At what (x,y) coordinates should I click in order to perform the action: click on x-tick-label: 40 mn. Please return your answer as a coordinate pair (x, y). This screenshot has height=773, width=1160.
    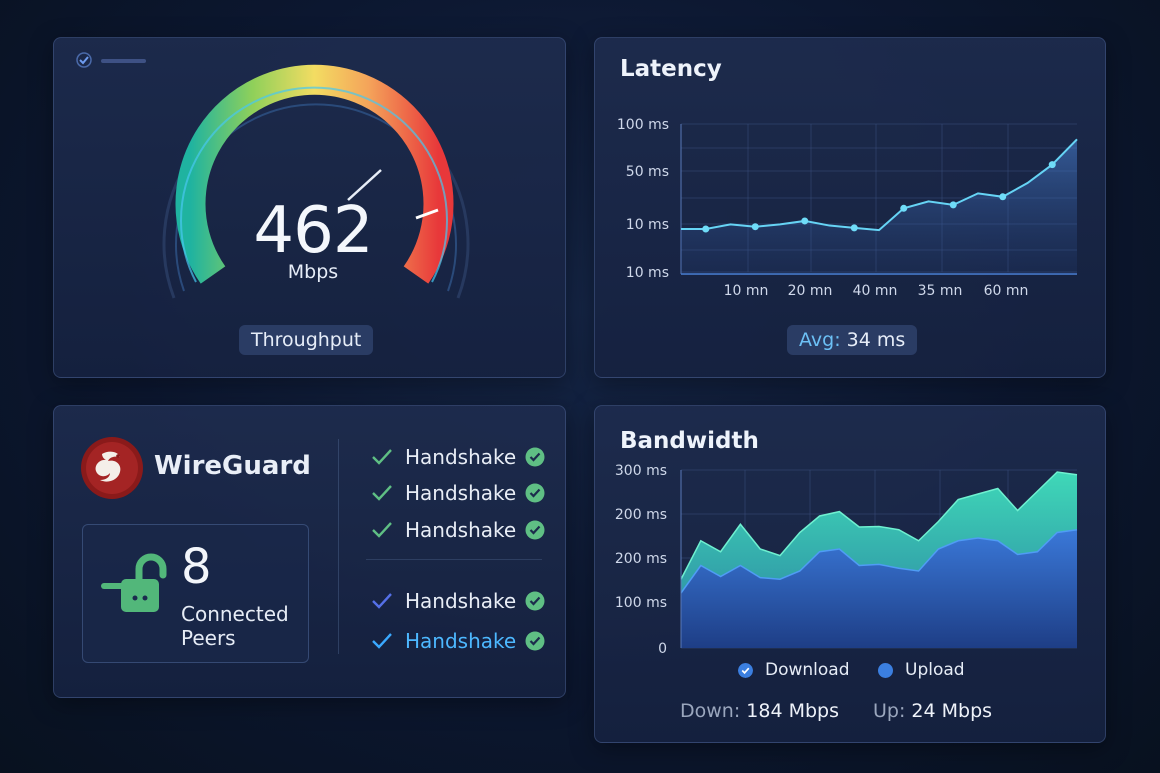
    Looking at the image, I should click on (875, 291).